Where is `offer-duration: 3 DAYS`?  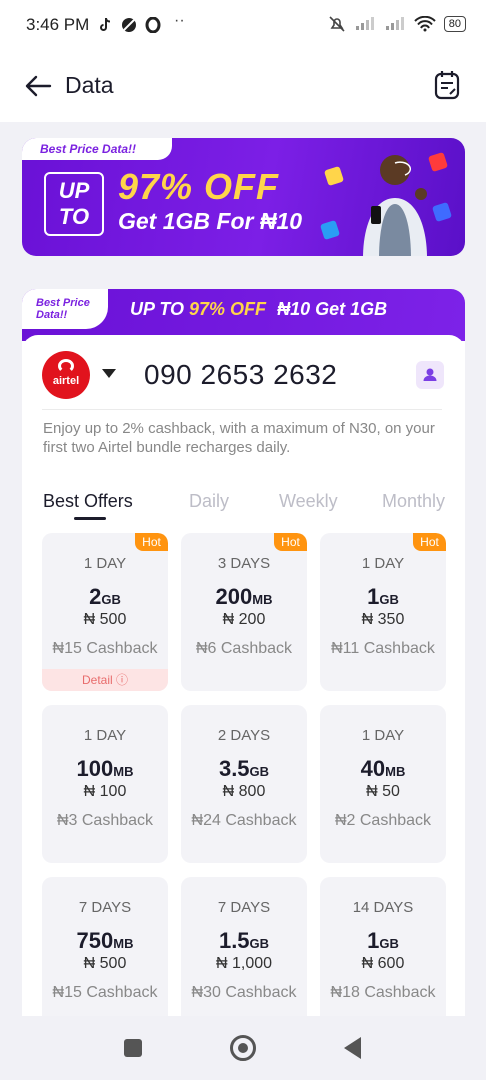
offer-duration: 3 DAYS is located at coordinates (244, 563).